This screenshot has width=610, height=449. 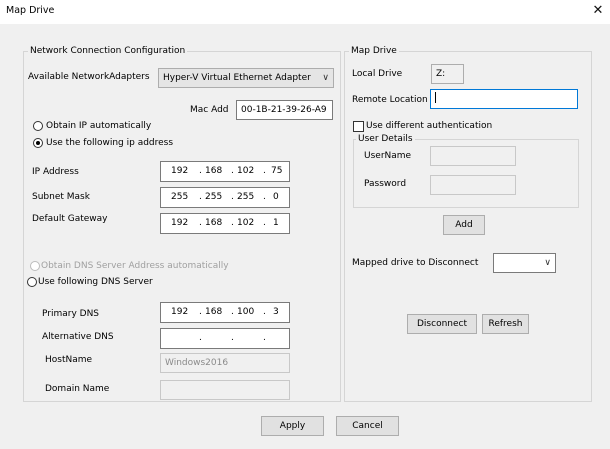 I want to click on domain-name-label: Domain Name, so click(x=77, y=389).